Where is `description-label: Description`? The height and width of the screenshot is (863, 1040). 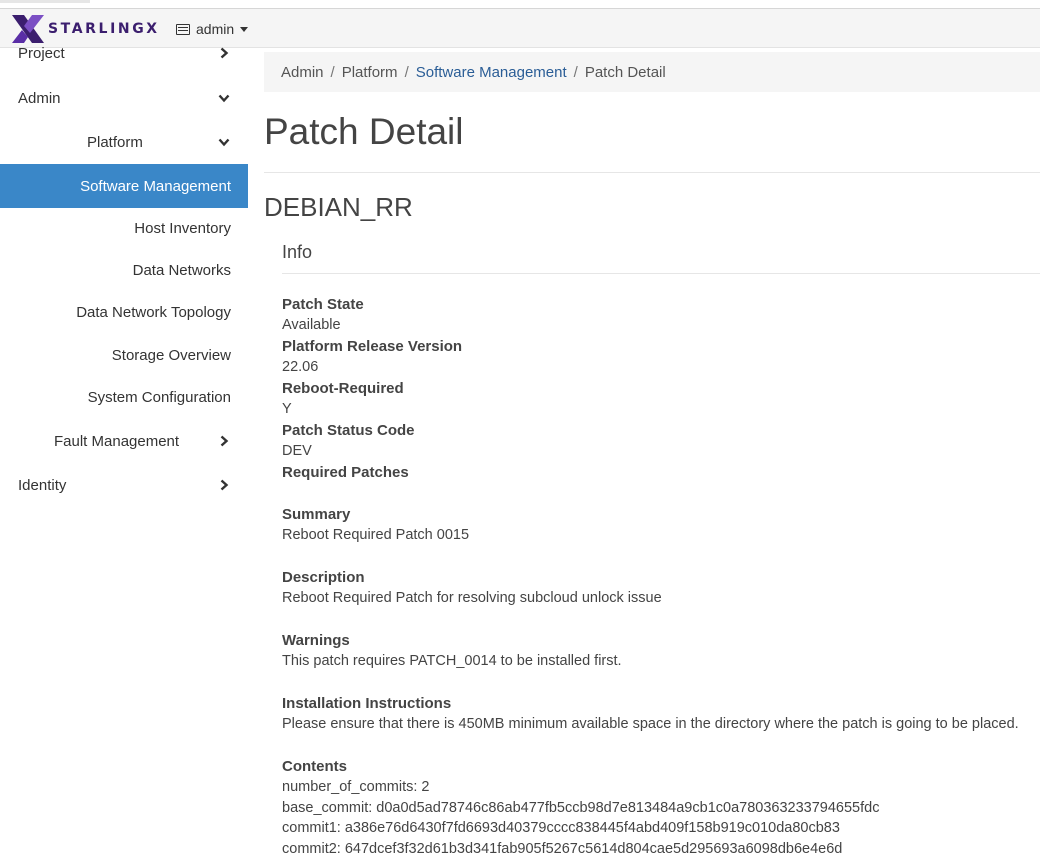 description-label: Description is located at coordinates (323, 577).